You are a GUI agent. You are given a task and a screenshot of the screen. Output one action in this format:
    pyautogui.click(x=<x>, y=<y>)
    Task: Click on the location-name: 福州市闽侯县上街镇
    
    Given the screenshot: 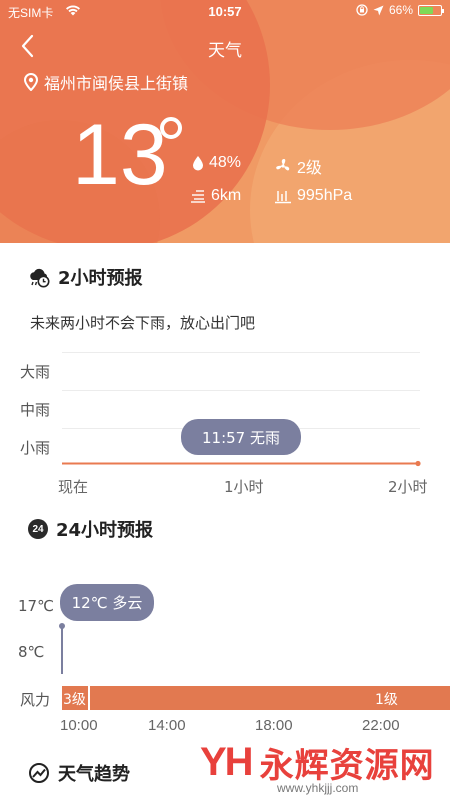 What is the action you would take?
    pyautogui.click(x=116, y=83)
    